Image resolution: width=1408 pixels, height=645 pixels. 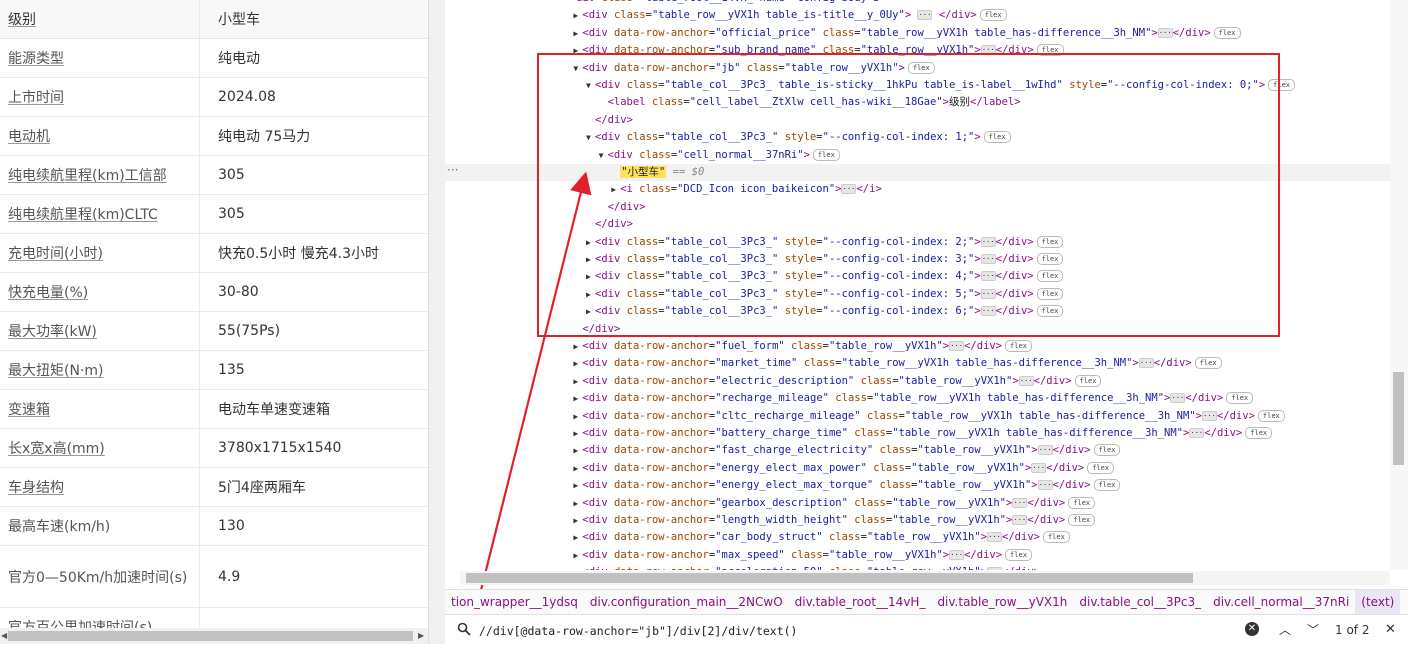 What do you see at coordinates (1285, 630) in the screenshot?
I see `previous-match-icon: ︿` at bounding box center [1285, 630].